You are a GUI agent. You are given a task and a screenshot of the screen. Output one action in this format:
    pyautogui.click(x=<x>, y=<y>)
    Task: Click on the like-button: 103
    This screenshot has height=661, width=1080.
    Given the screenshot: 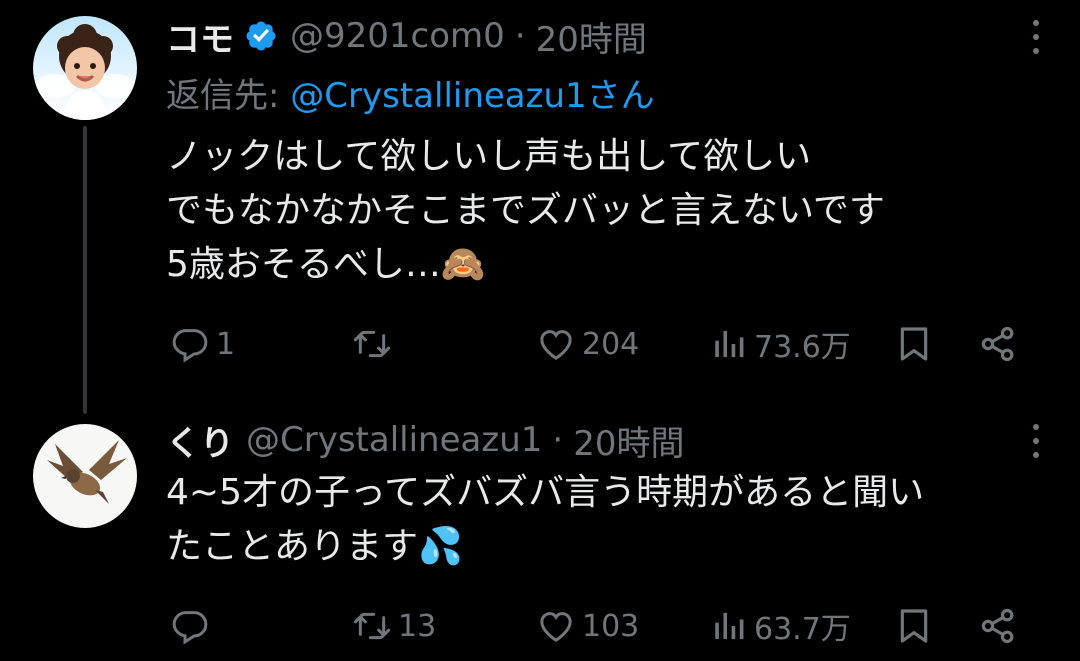 What is the action you would take?
    pyautogui.click(x=587, y=626)
    